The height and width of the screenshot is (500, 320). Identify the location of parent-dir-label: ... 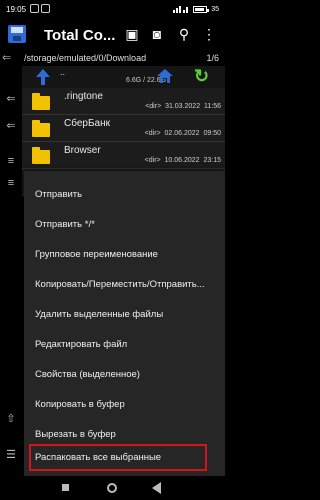
(63, 72).